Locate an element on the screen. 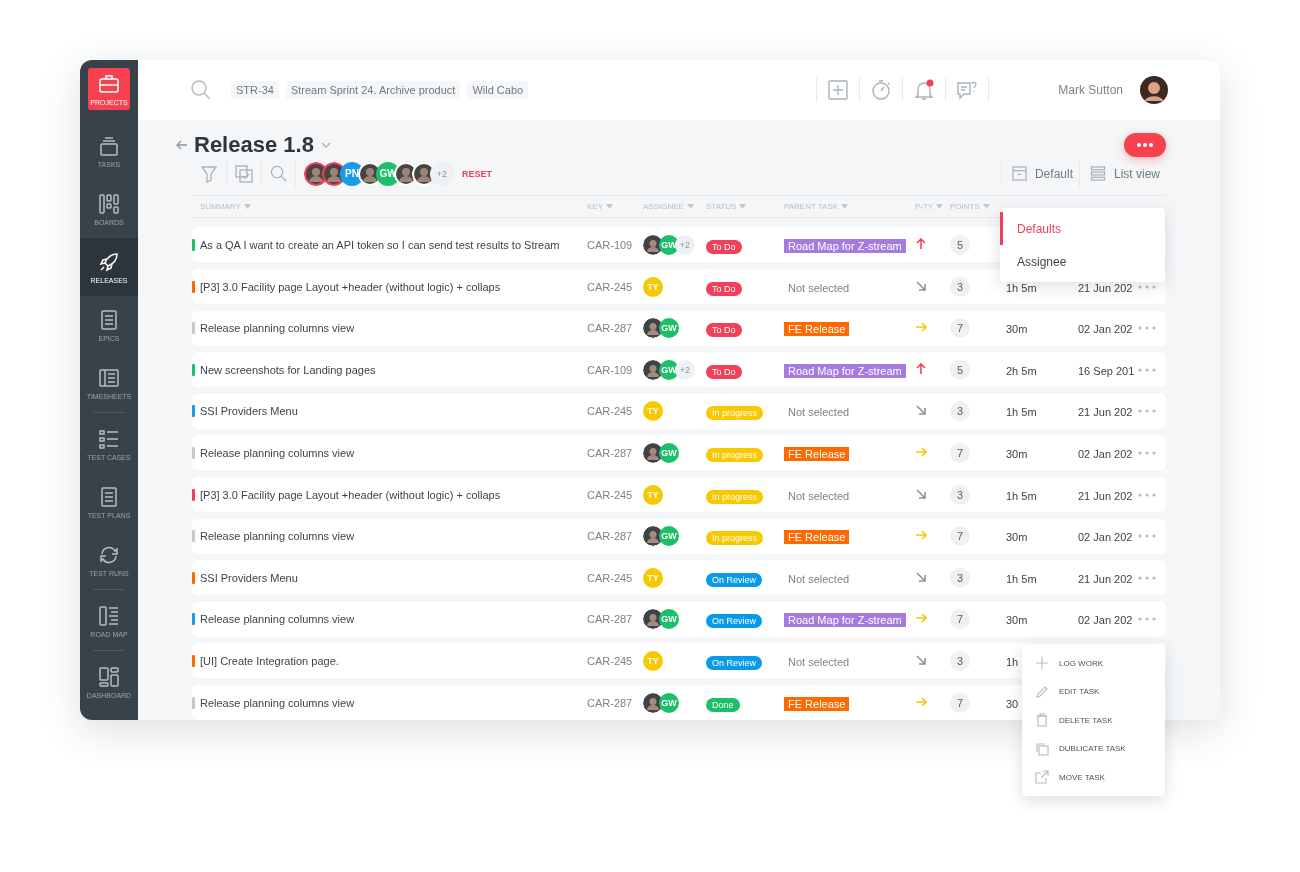 This screenshot has height=872, width=1300. breadcrumb-chip: Stream Sprint 24. Archive product is located at coordinates (373, 90).